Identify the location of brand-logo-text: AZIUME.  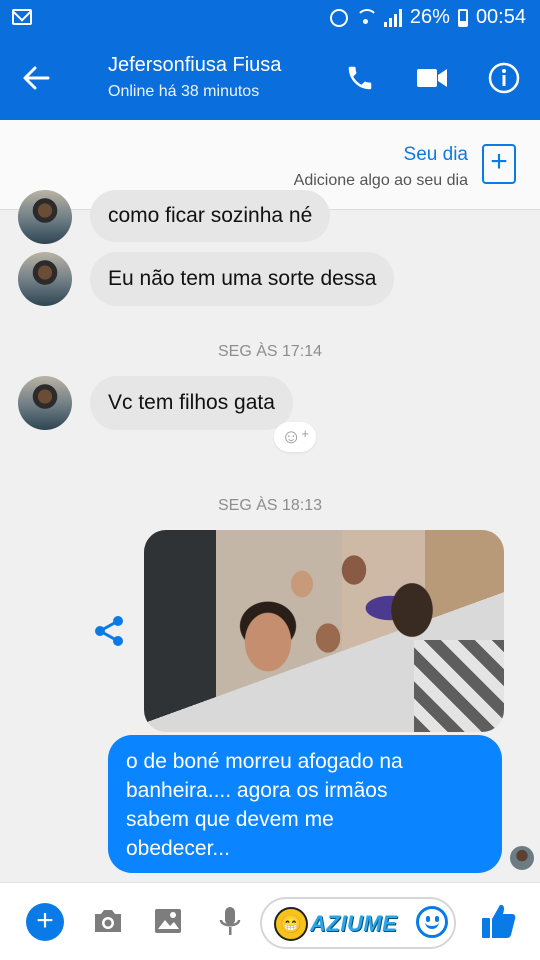
(354, 923).